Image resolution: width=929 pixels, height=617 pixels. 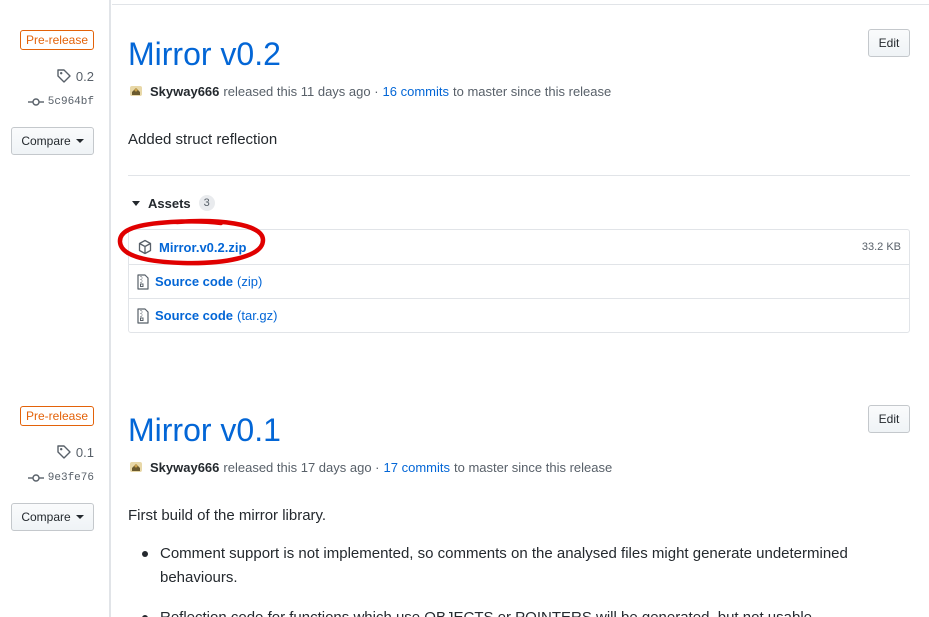 What do you see at coordinates (301, 467) in the screenshot?
I see `released-text: released this 17 days ago ·` at bounding box center [301, 467].